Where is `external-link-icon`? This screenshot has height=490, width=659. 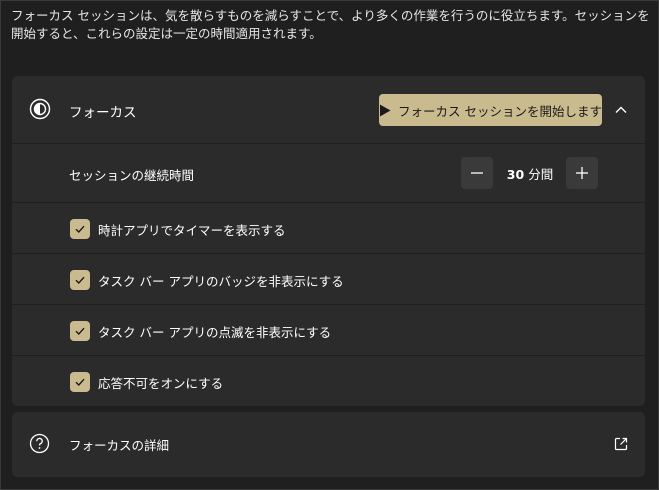 external-link-icon is located at coordinates (621, 444).